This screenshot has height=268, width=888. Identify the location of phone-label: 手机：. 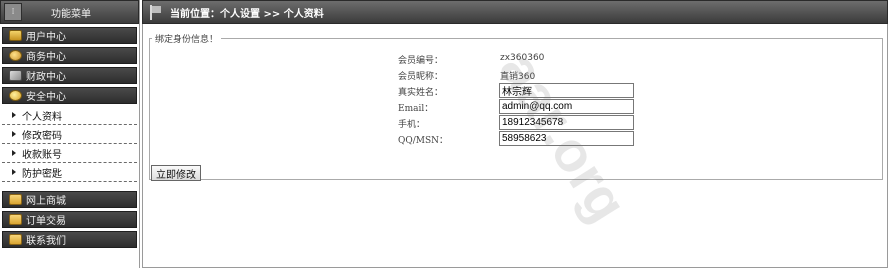
(412, 125).